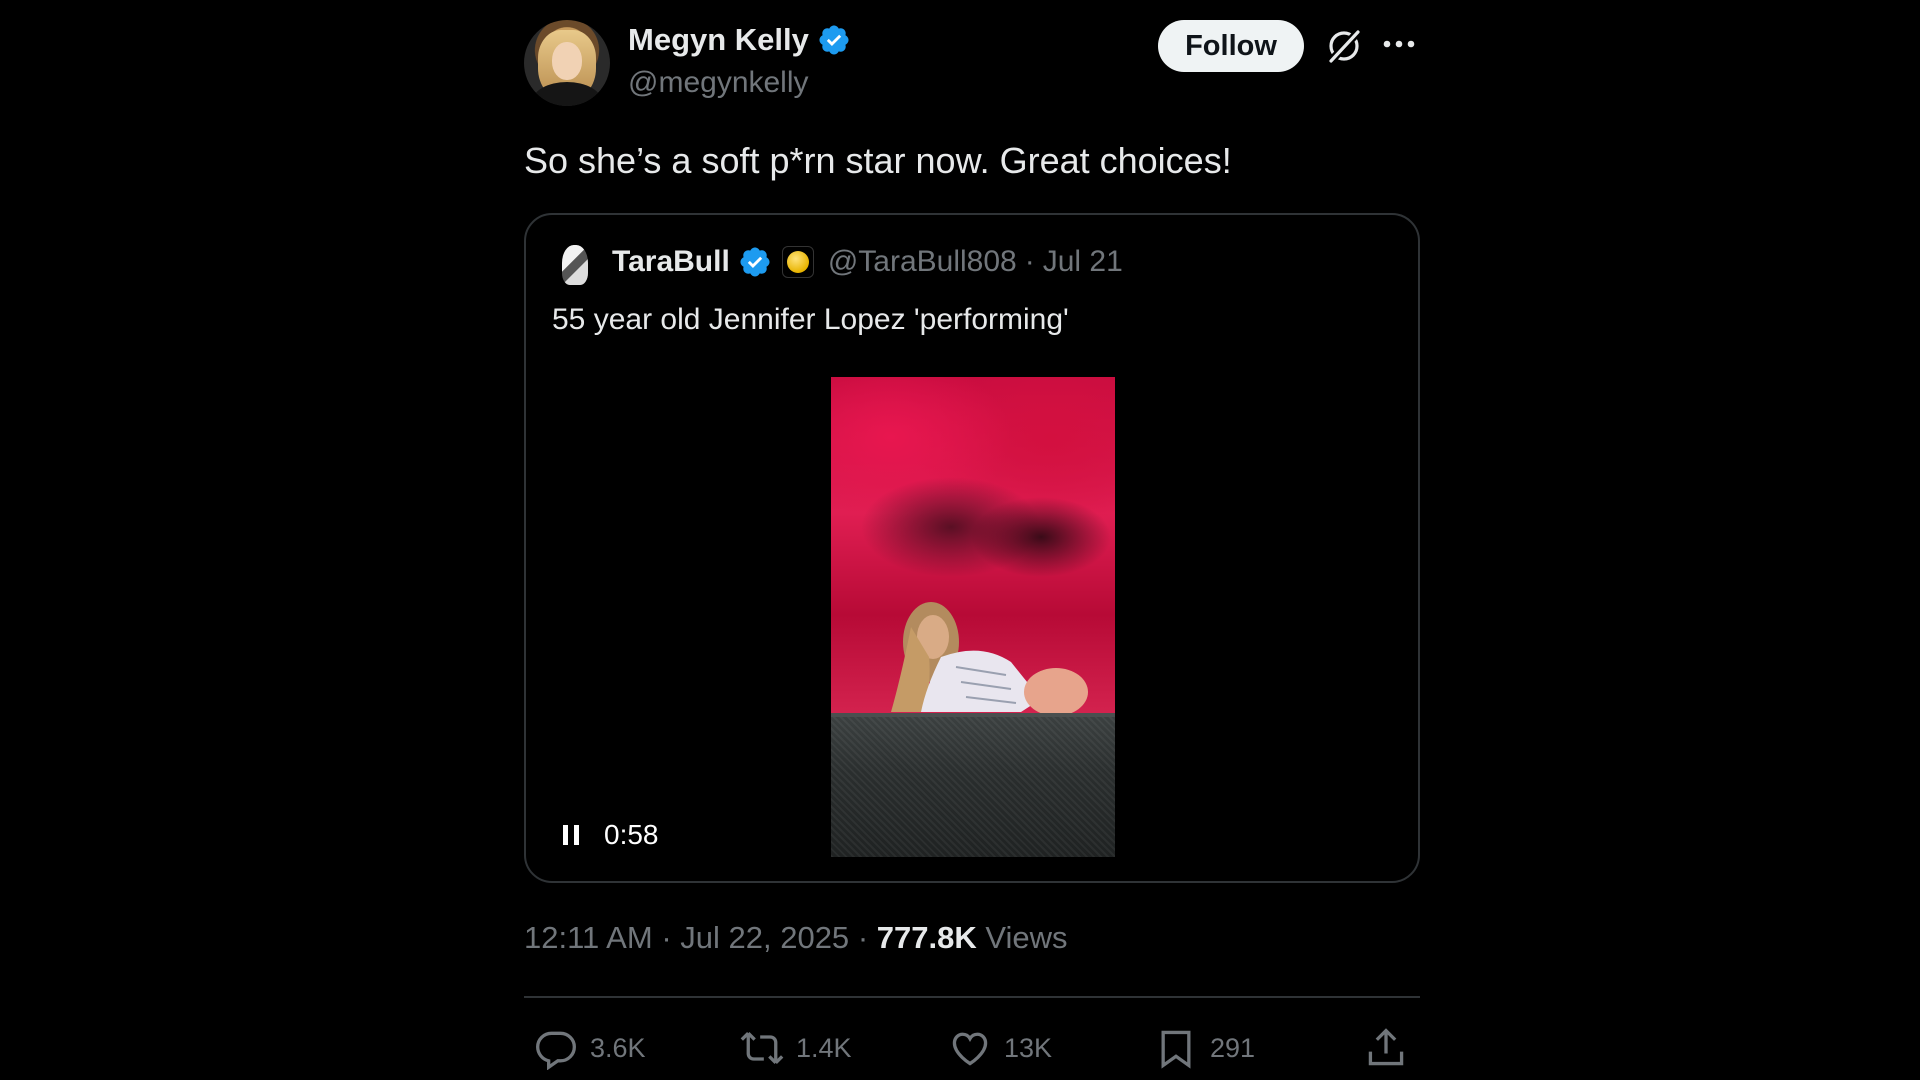 The image size is (1920, 1080). I want to click on bookmark-button: 291, so click(1204, 1048).